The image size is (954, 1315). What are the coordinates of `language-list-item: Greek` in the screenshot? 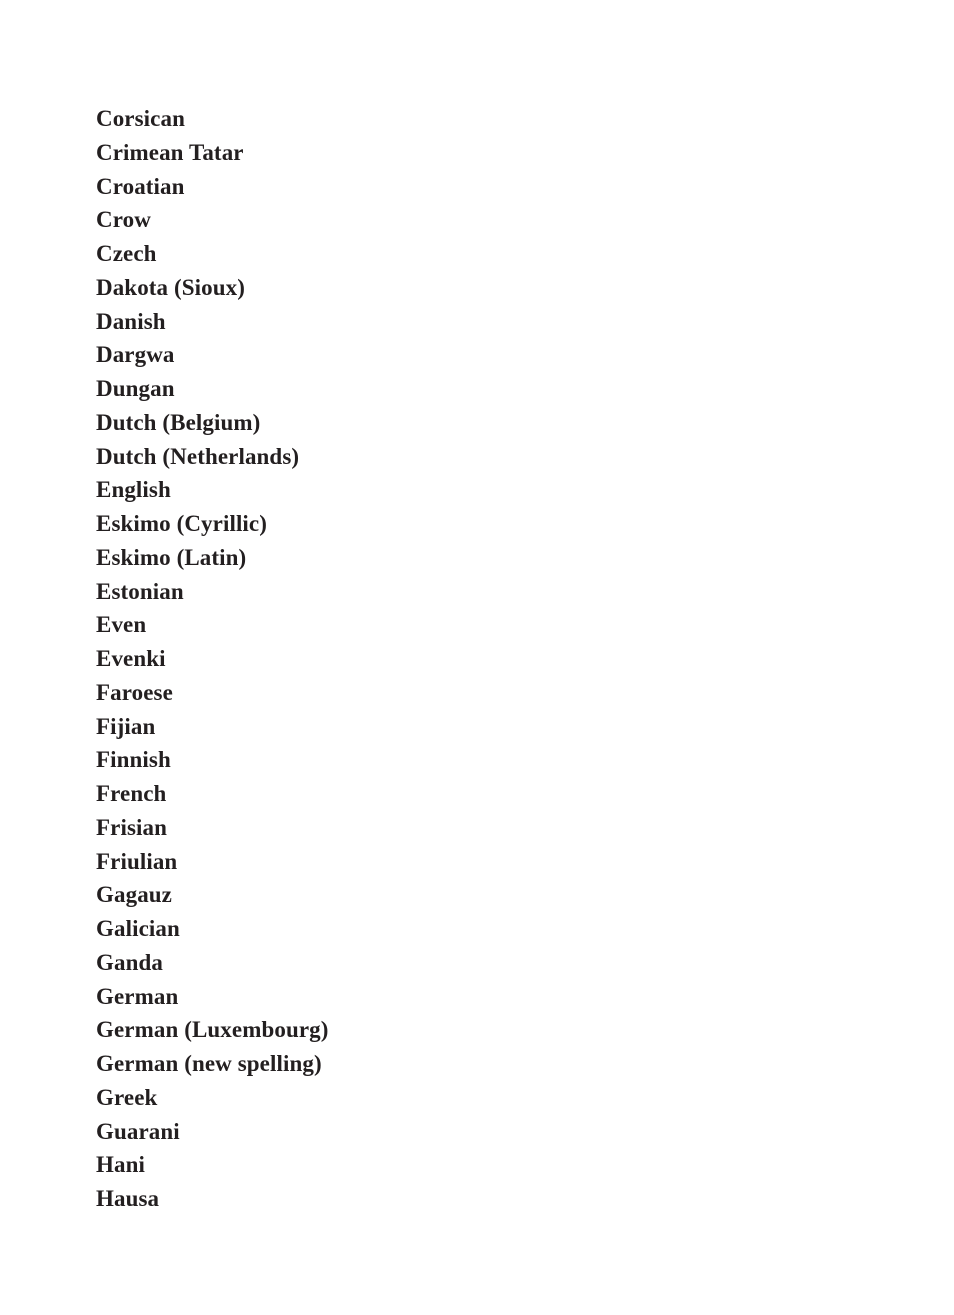 It's located at (127, 1097).